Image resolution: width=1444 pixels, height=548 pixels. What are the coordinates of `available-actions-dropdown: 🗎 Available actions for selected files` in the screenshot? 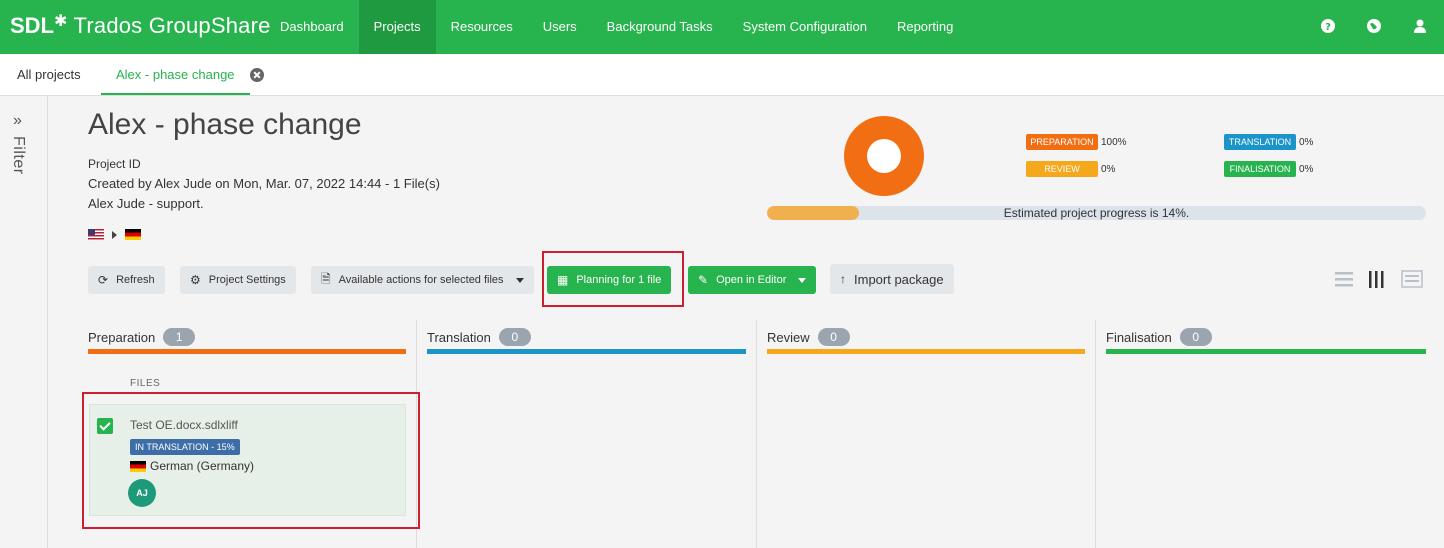 It's located at (422, 280).